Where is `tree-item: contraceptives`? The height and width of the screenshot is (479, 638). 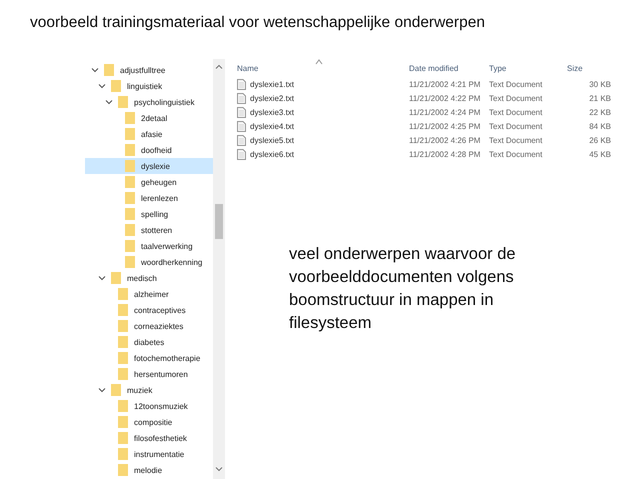
tree-item: contraceptives is located at coordinates (149, 310).